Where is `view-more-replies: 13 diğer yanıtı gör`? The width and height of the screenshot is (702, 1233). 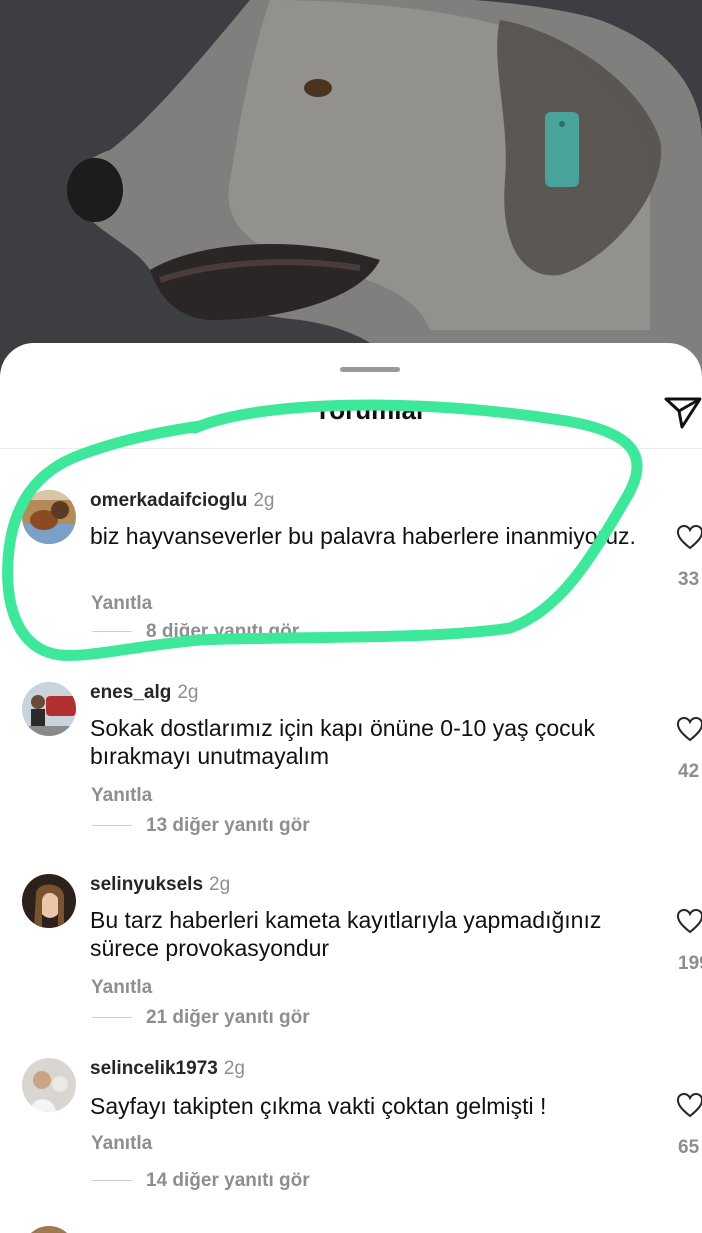
view-more-replies: 13 diğer yanıtı gör is located at coordinates (201, 826).